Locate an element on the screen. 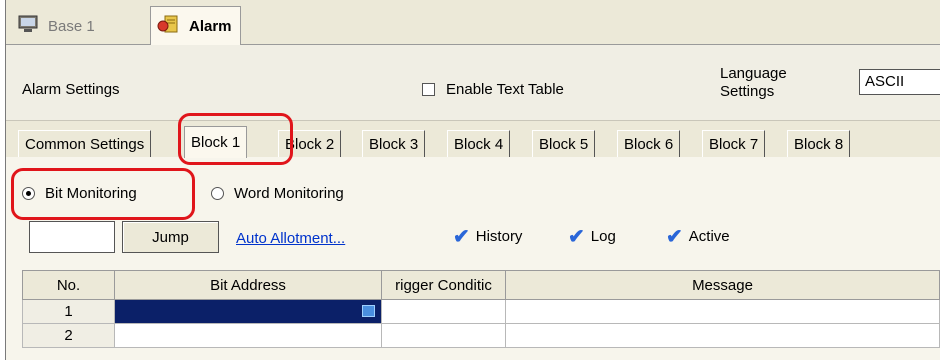  jump-number-input is located at coordinates (72, 237).